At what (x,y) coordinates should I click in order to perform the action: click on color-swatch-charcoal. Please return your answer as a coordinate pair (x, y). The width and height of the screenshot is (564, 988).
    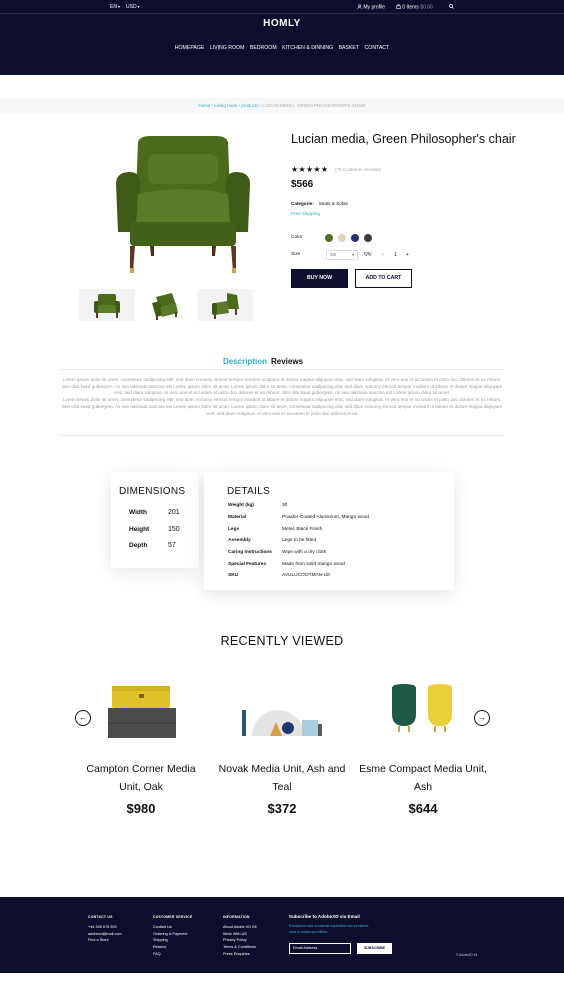
    Looking at the image, I should click on (368, 238).